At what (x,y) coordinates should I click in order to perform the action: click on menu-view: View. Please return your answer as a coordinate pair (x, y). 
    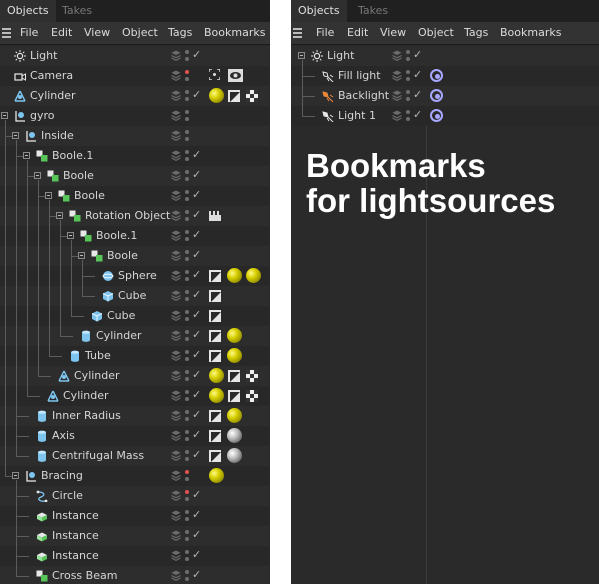
    Looking at the image, I should click on (393, 33).